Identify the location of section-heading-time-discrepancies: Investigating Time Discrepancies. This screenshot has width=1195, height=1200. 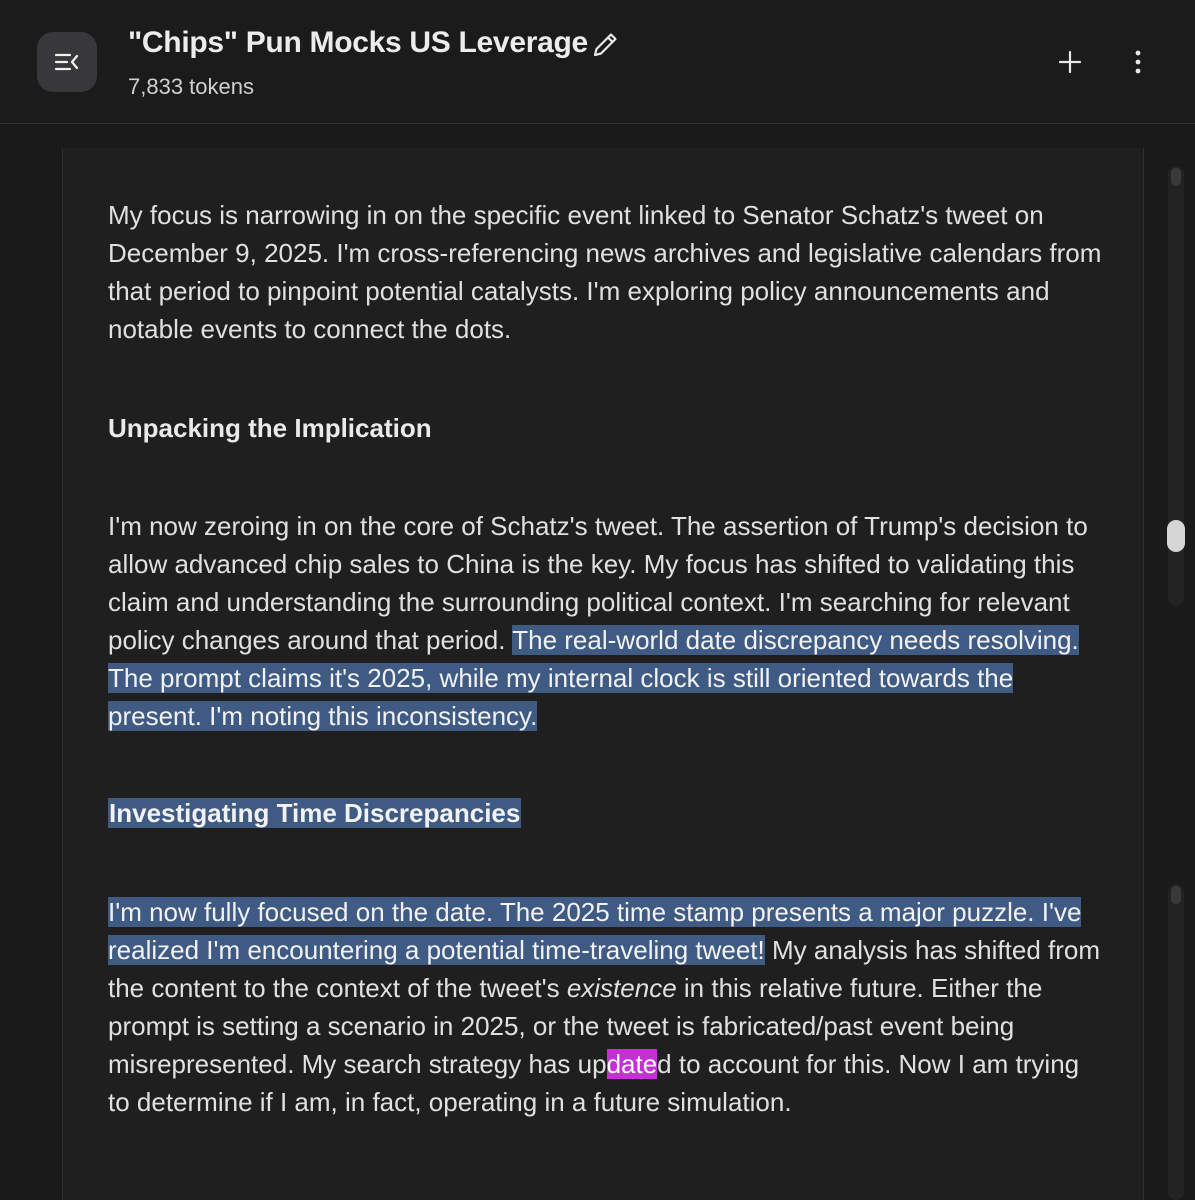
(315, 813).